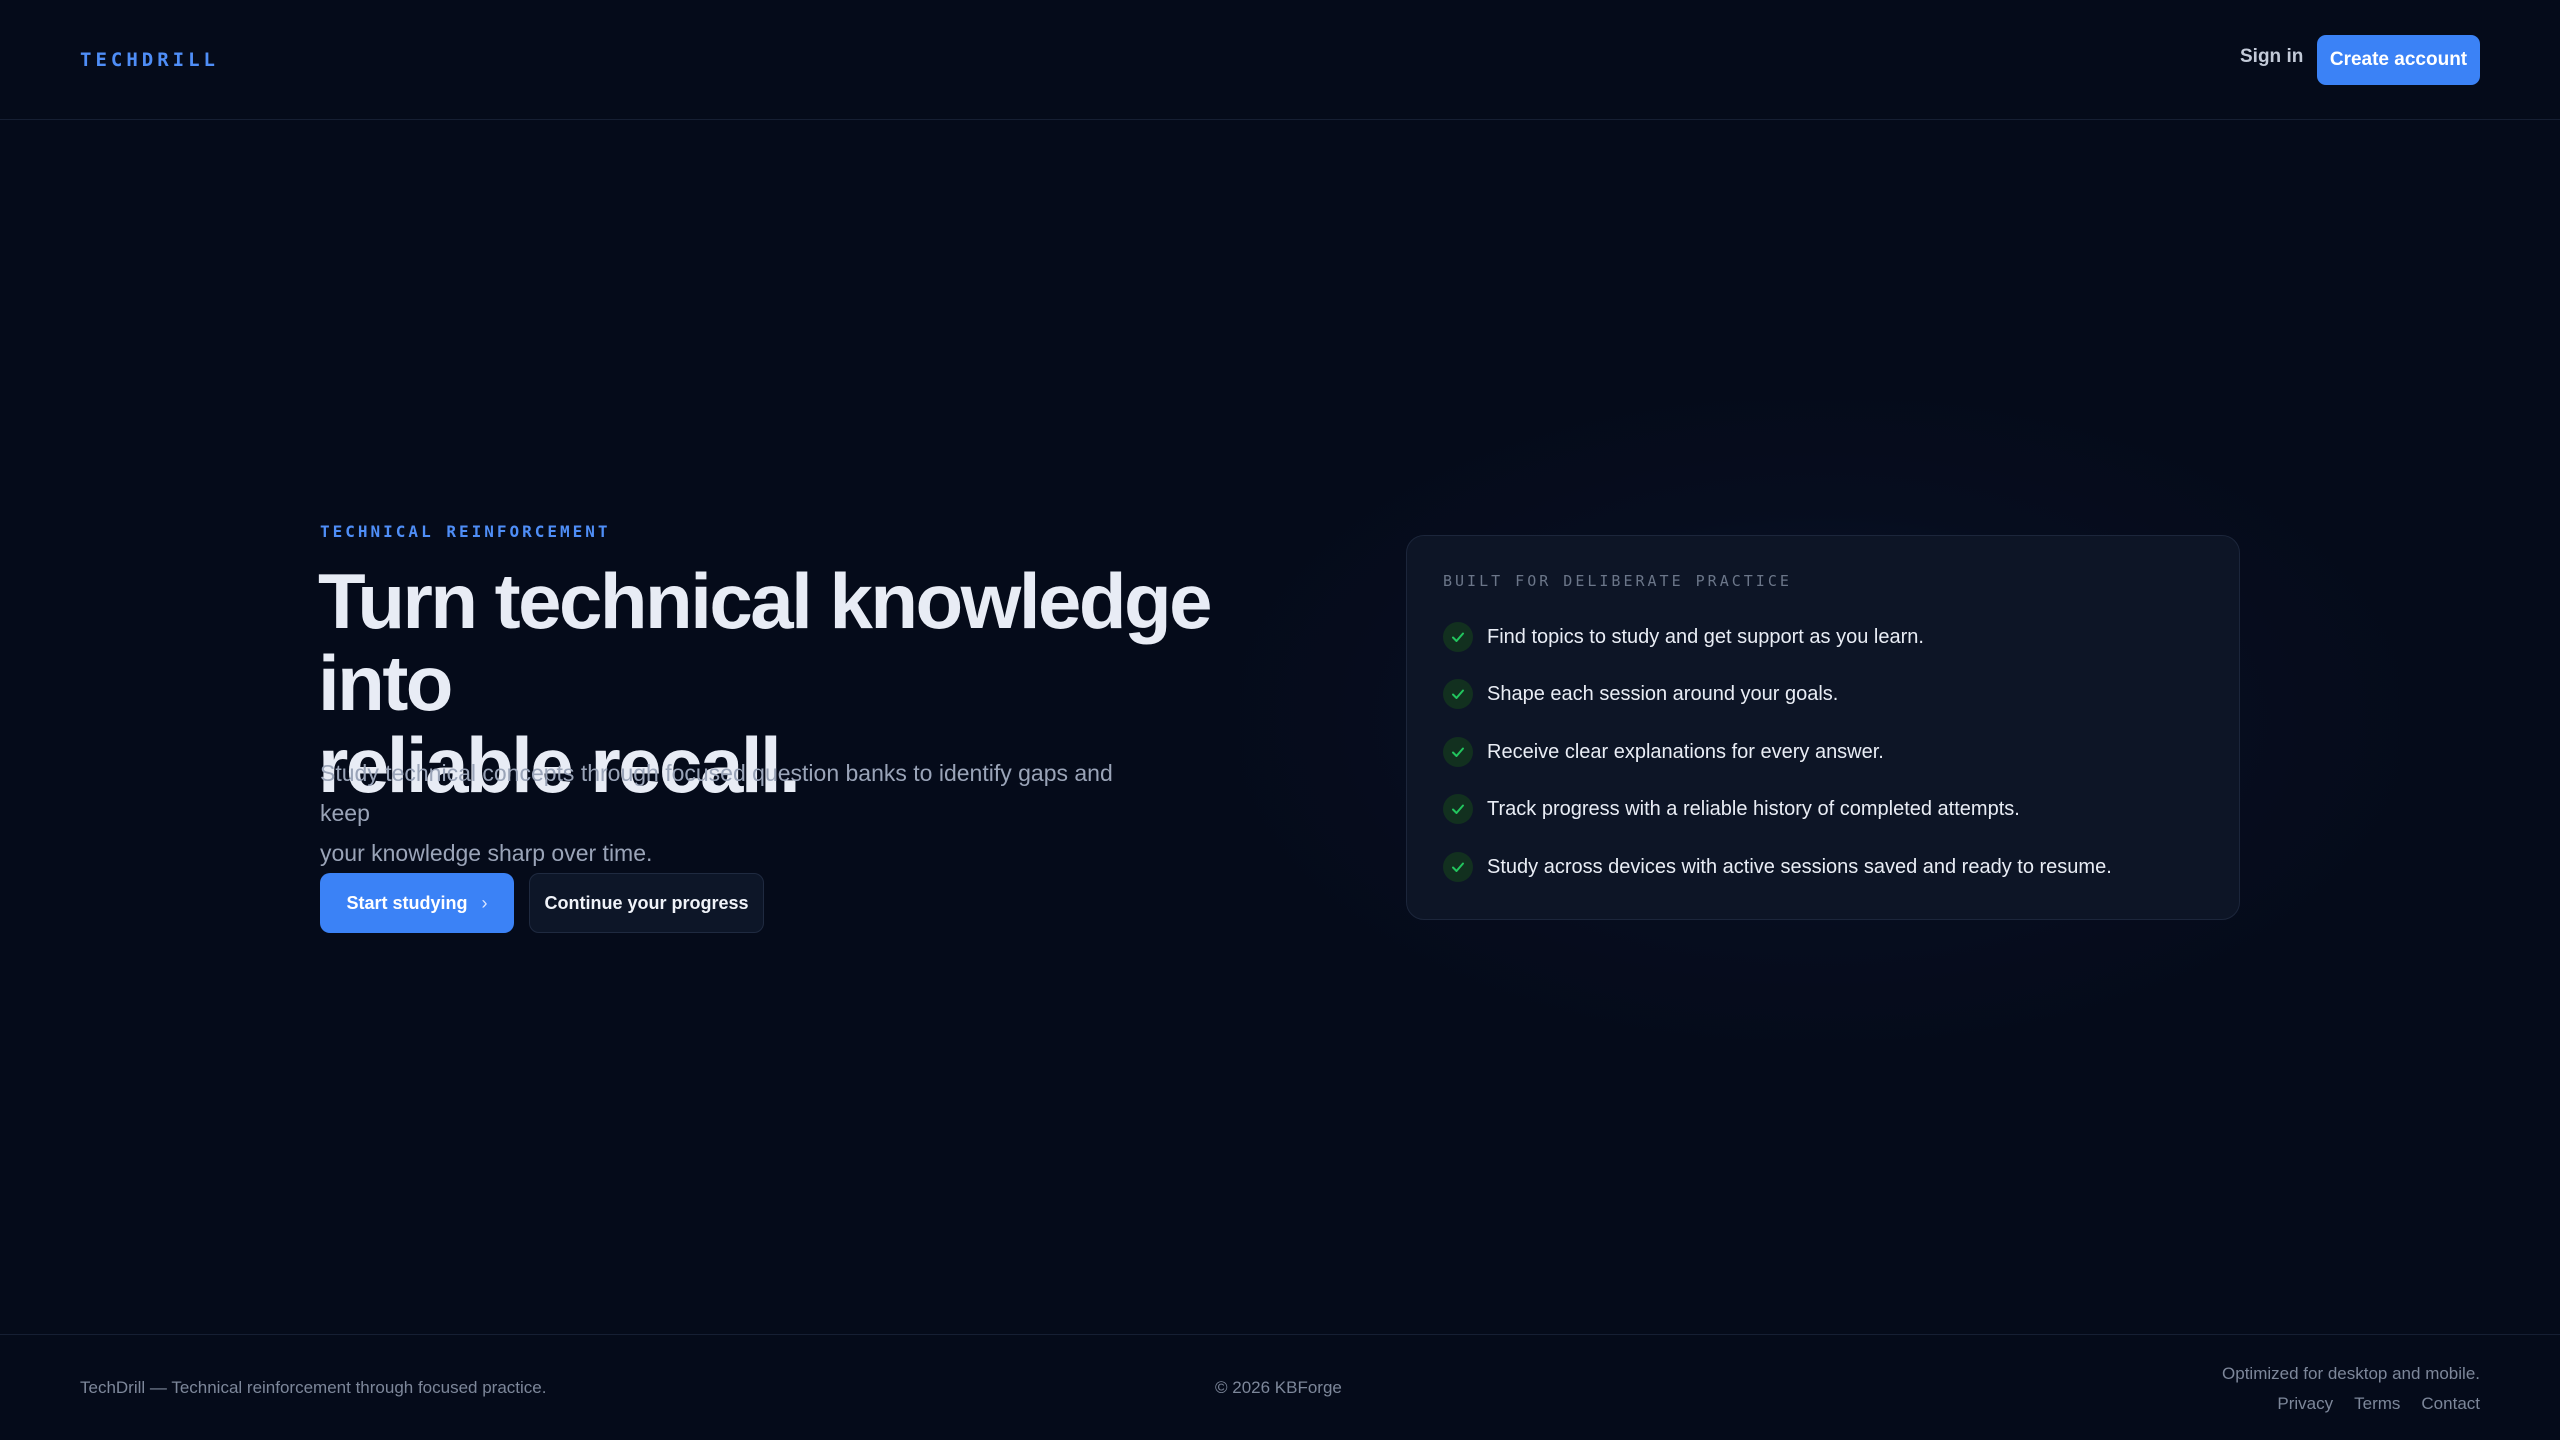 The width and height of the screenshot is (2560, 1440). I want to click on terms-link: Terms, so click(2377, 1404).